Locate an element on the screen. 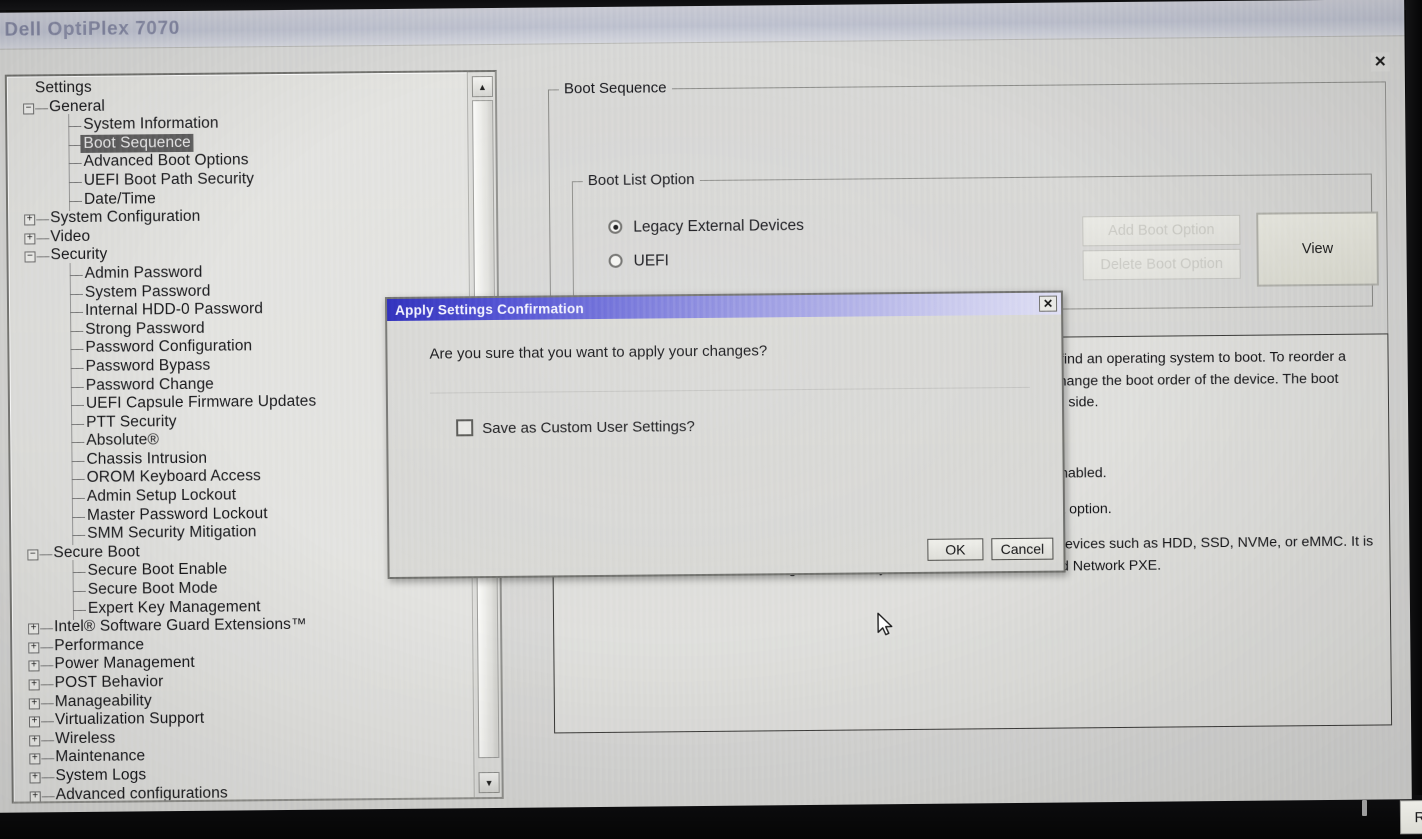 The width and height of the screenshot is (1422, 839). scroll-up-icon: ▲ is located at coordinates (482, 86).